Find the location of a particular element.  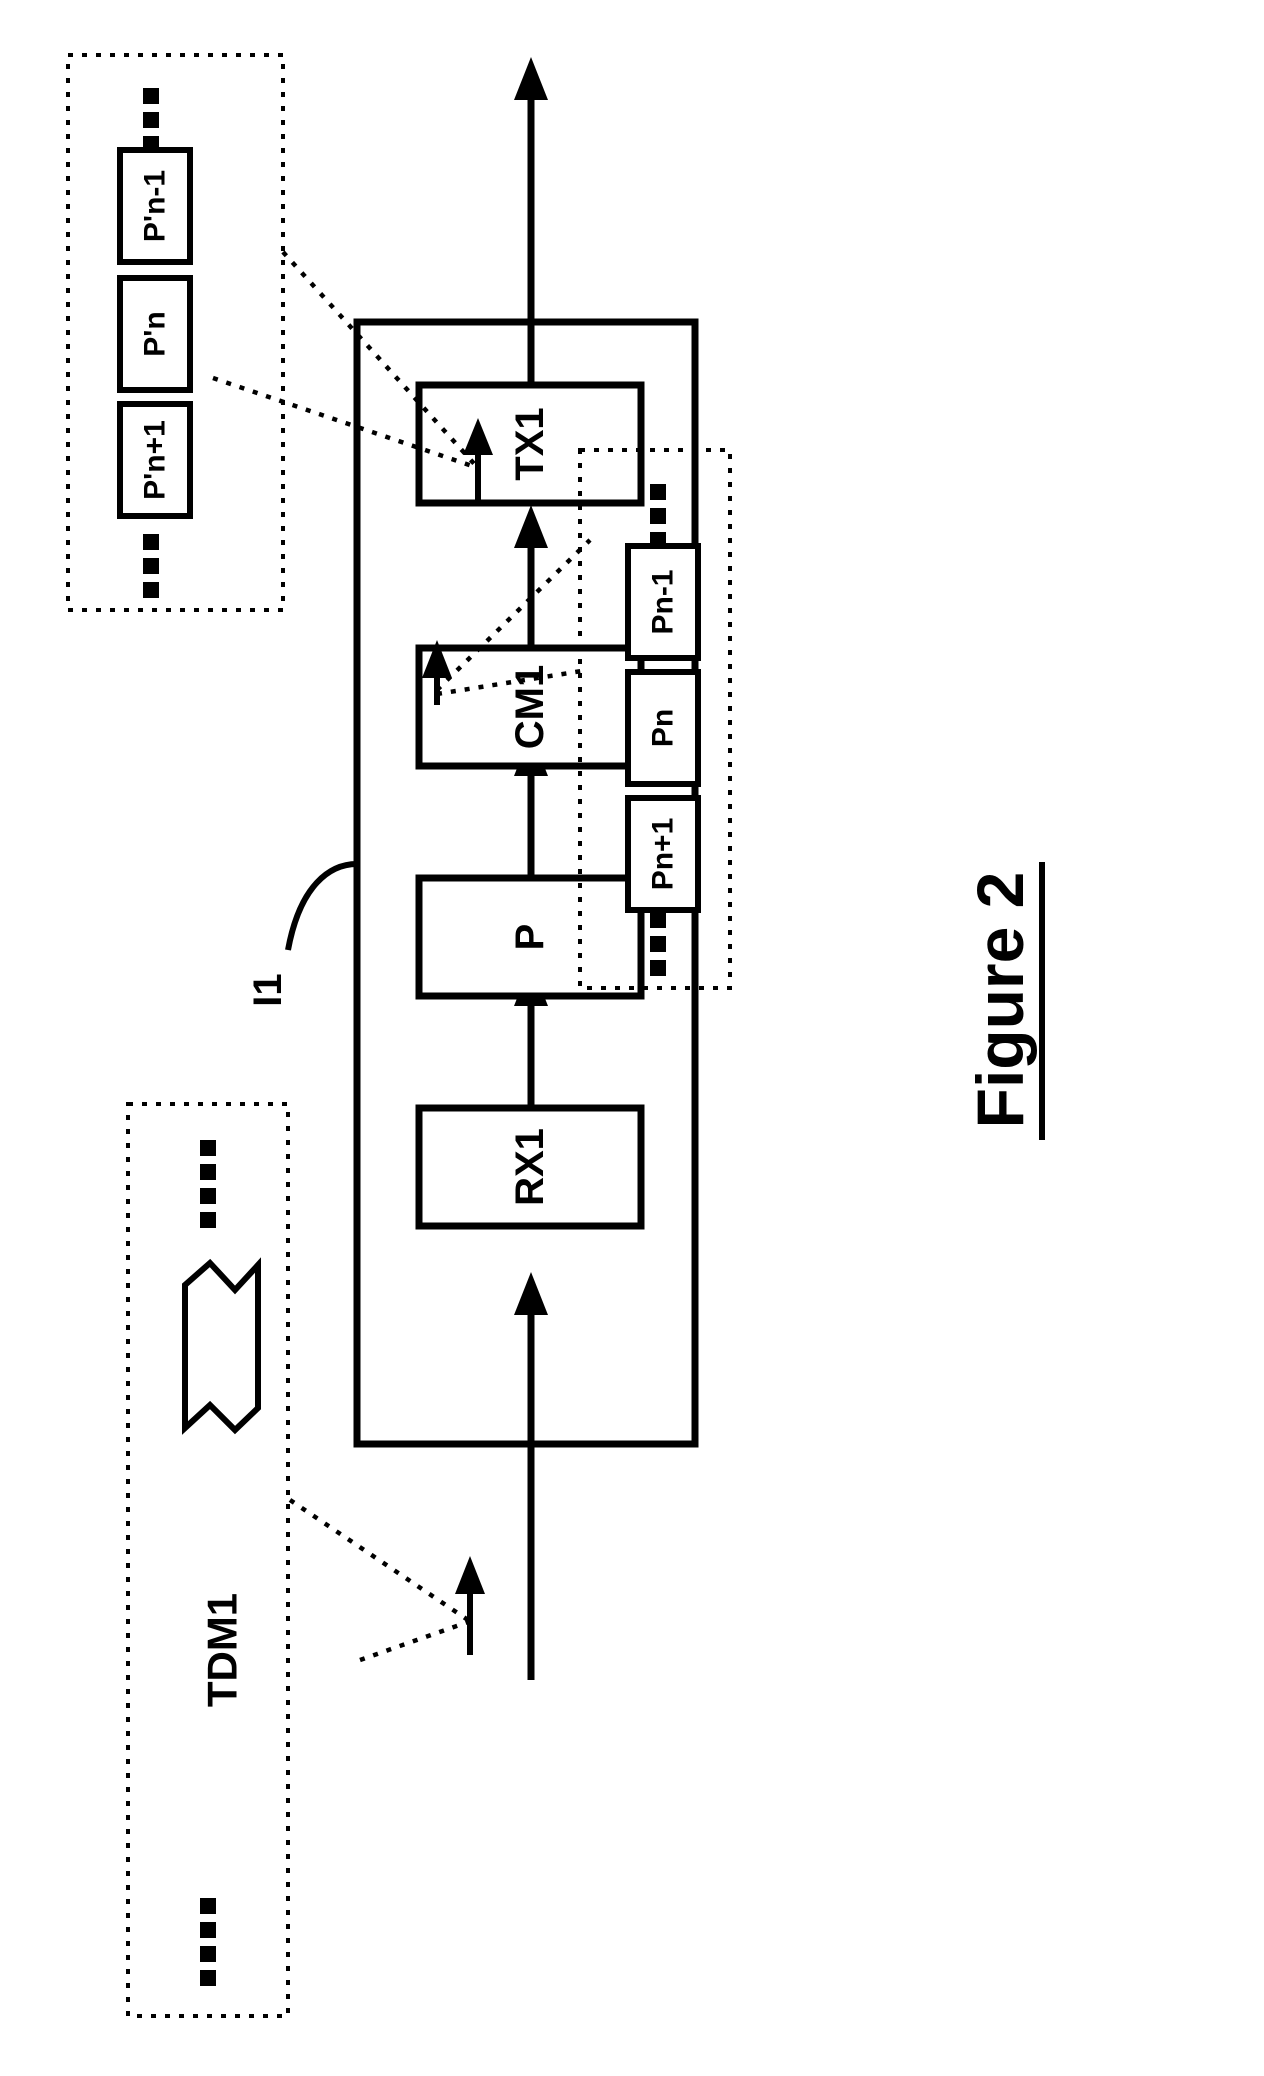

block-cm1: CM1 is located at coordinates (530, 707).